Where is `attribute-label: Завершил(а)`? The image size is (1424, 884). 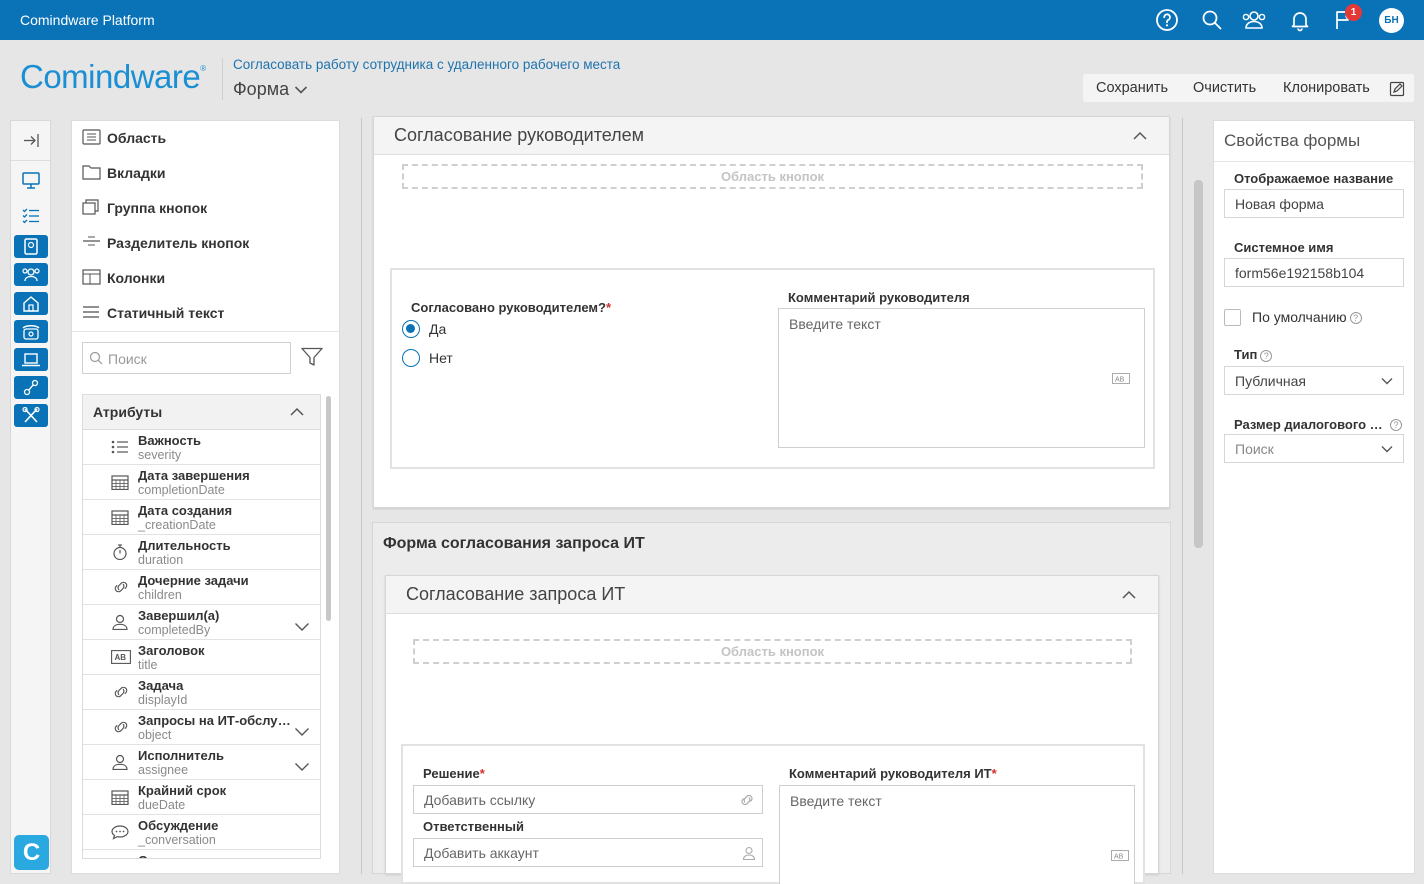
attribute-label: Завершил(а) is located at coordinates (179, 615).